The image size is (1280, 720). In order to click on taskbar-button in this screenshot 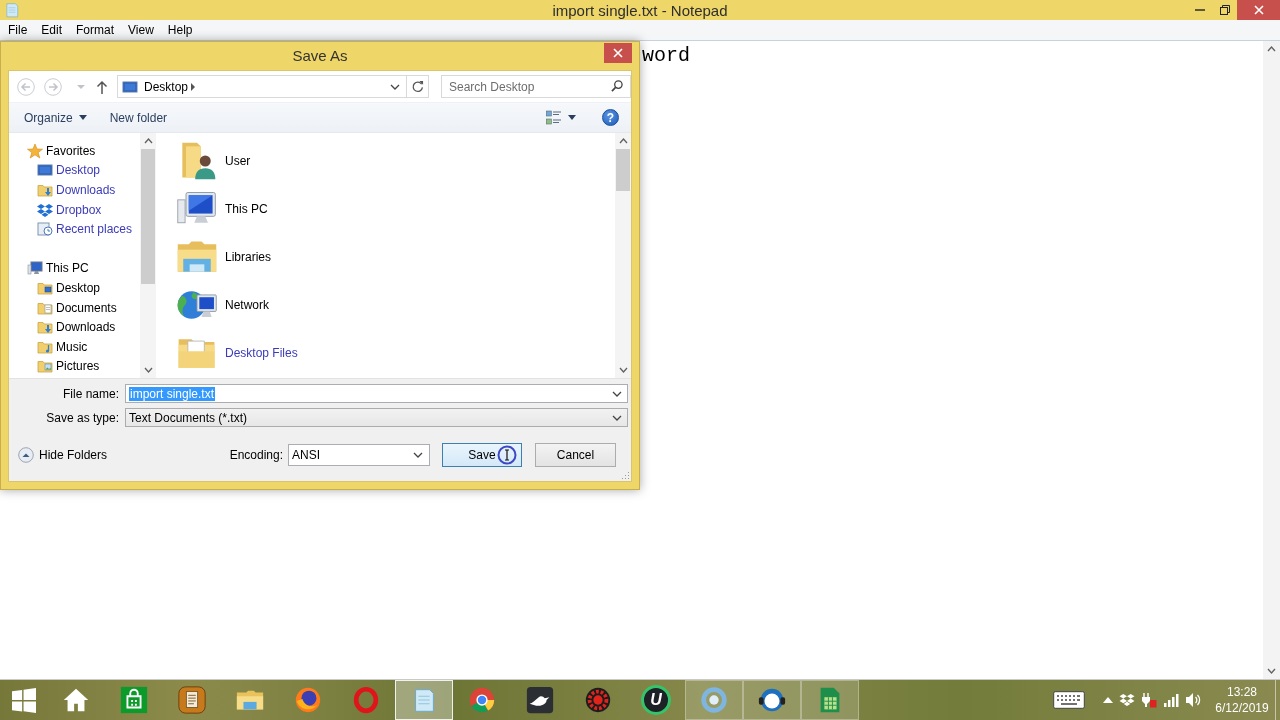, I will do `click(772, 700)`.